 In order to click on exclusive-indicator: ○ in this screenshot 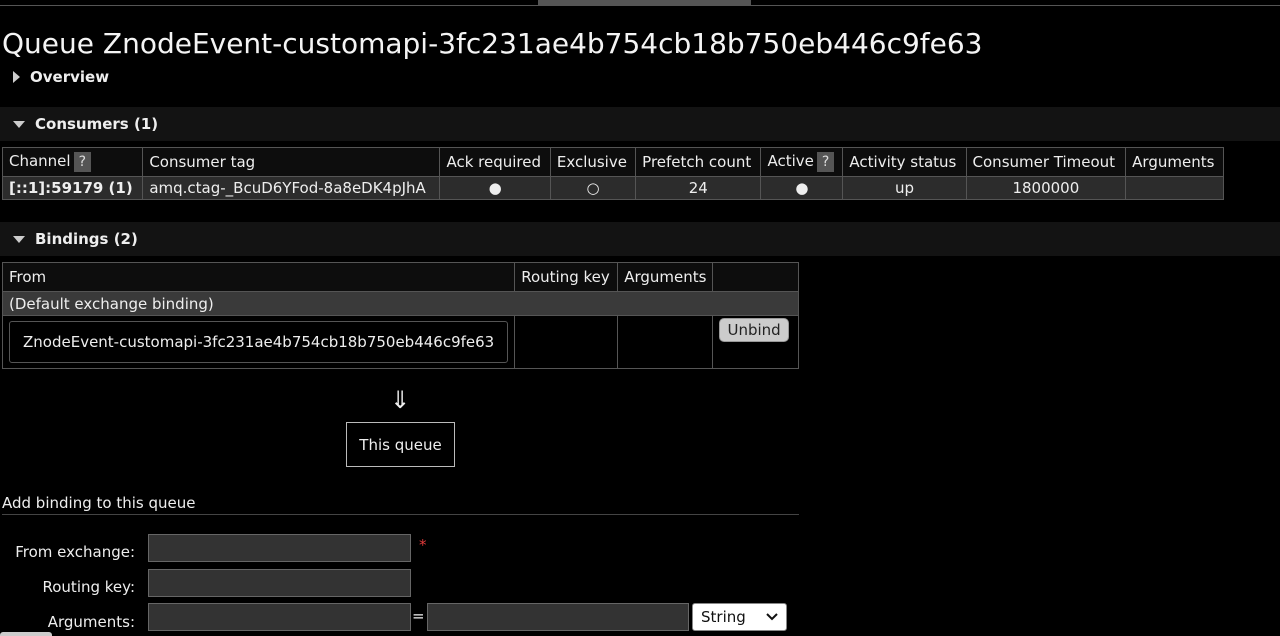, I will do `click(593, 188)`.